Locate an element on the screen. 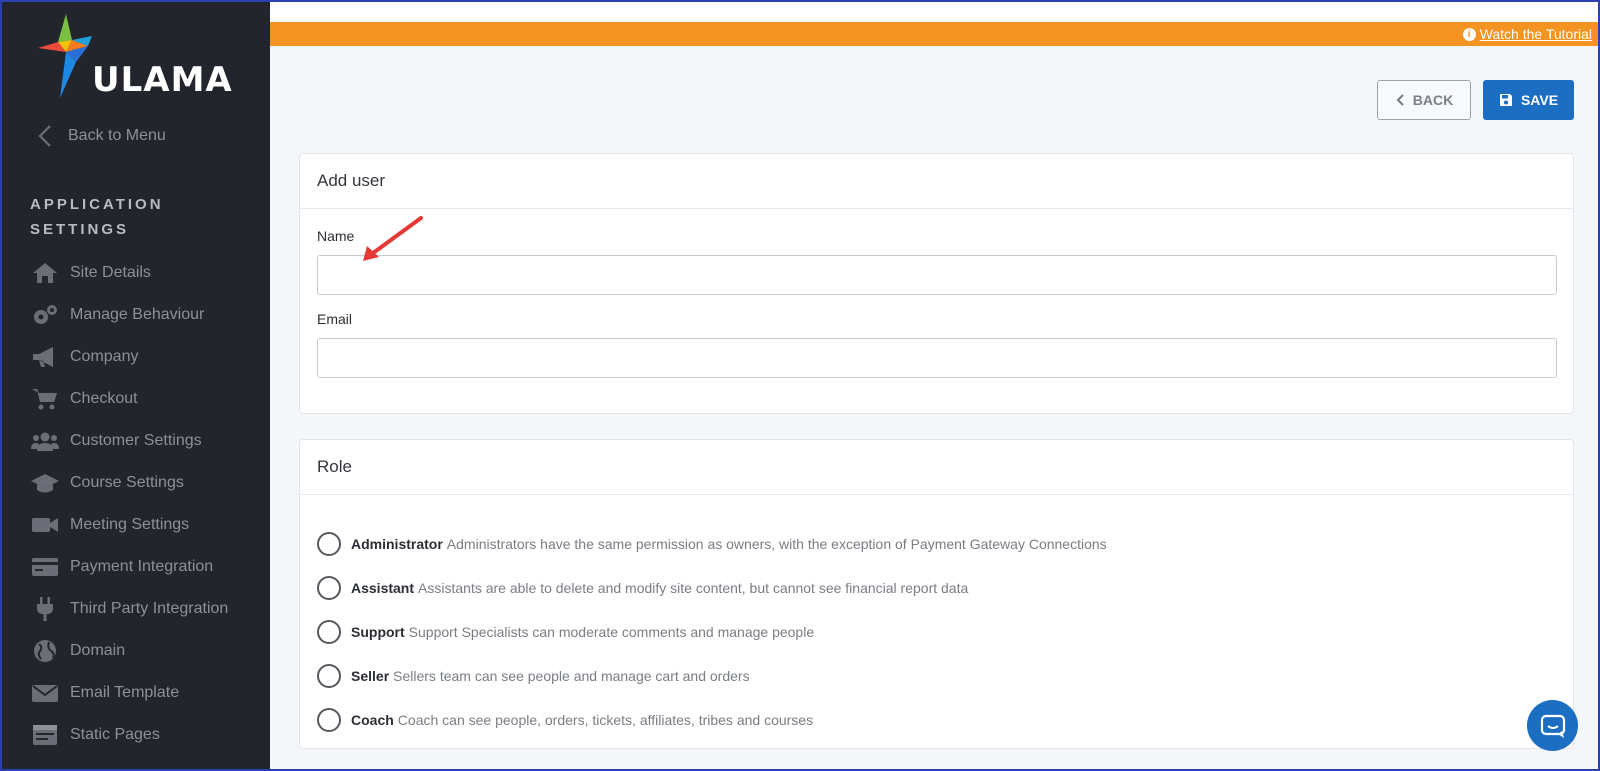 The height and width of the screenshot is (771, 1600). sidebar-item-payment-integration: Payment Integration is located at coordinates (148, 567).